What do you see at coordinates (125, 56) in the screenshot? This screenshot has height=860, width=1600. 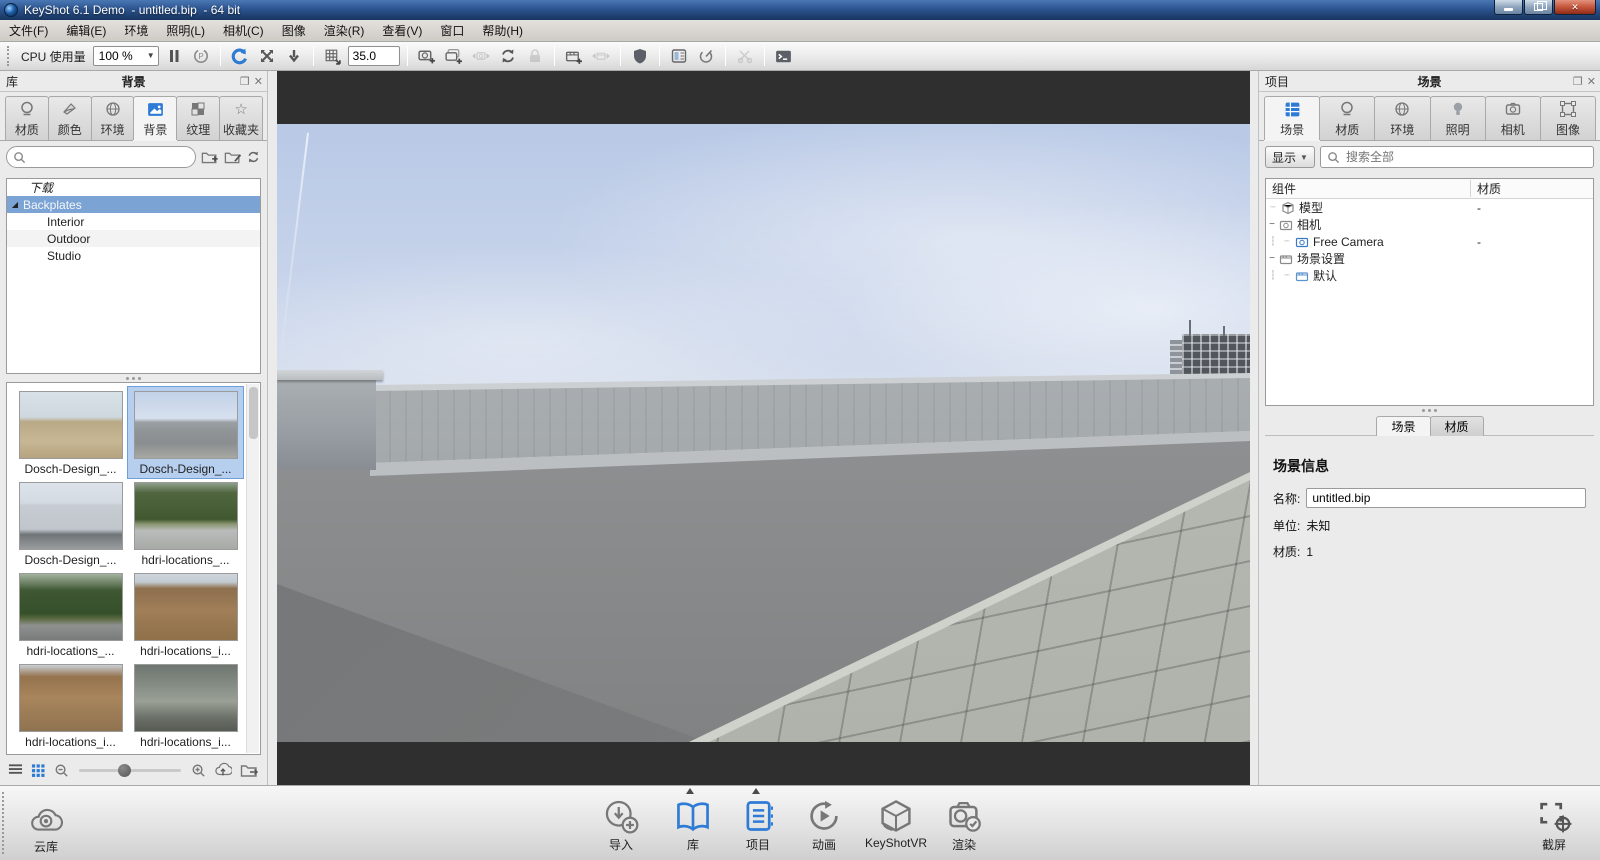 I see `cpu-usage-dropdown: 100 % ▼` at bounding box center [125, 56].